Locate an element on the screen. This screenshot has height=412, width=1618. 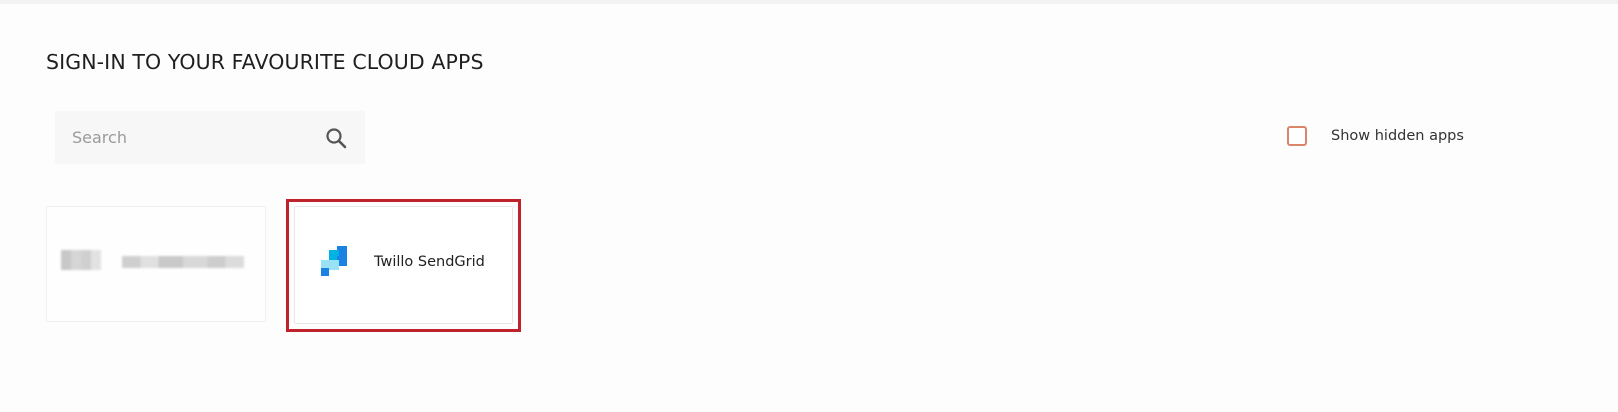
search-icon is located at coordinates (336, 138).